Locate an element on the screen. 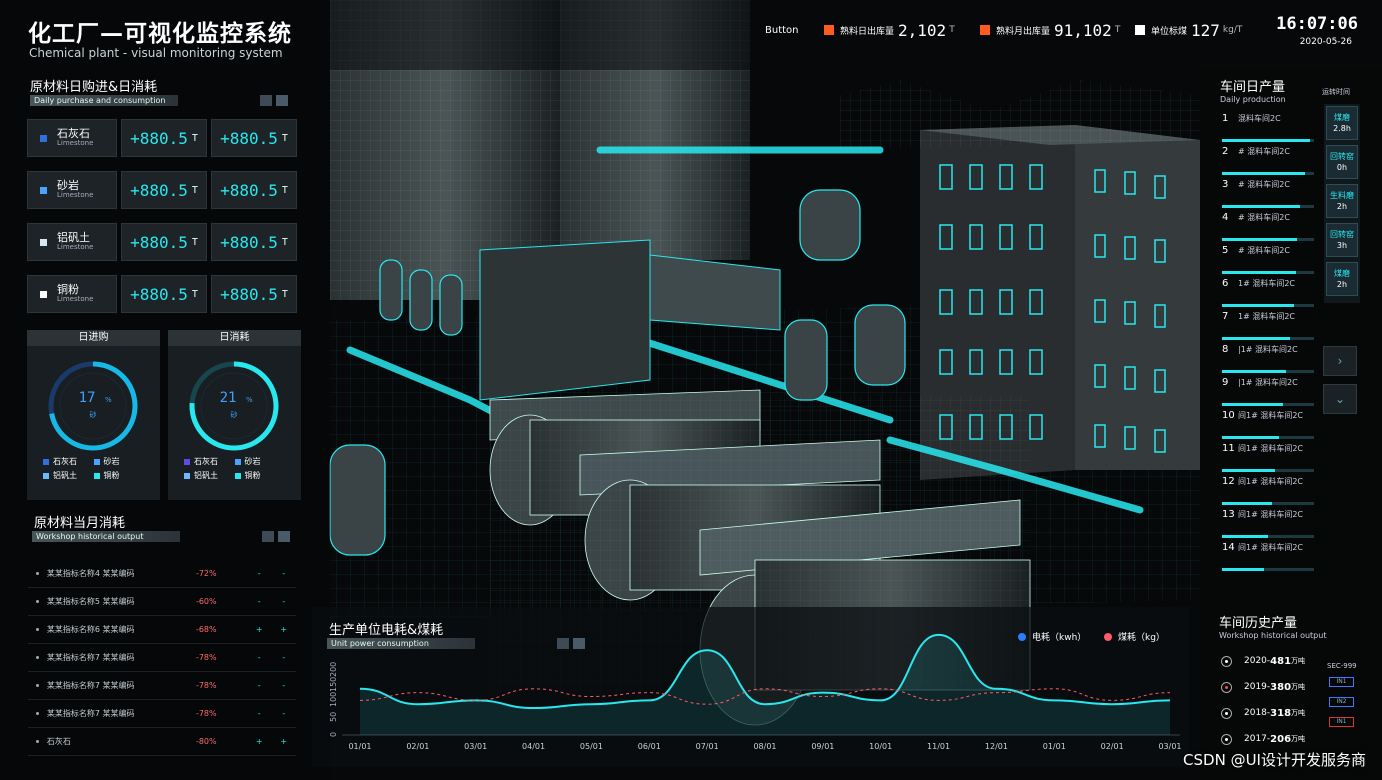 The width and height of the screenshot is (1382, 780). history-subtitle: Workshop historical output is located at coordinates (1273, 635).